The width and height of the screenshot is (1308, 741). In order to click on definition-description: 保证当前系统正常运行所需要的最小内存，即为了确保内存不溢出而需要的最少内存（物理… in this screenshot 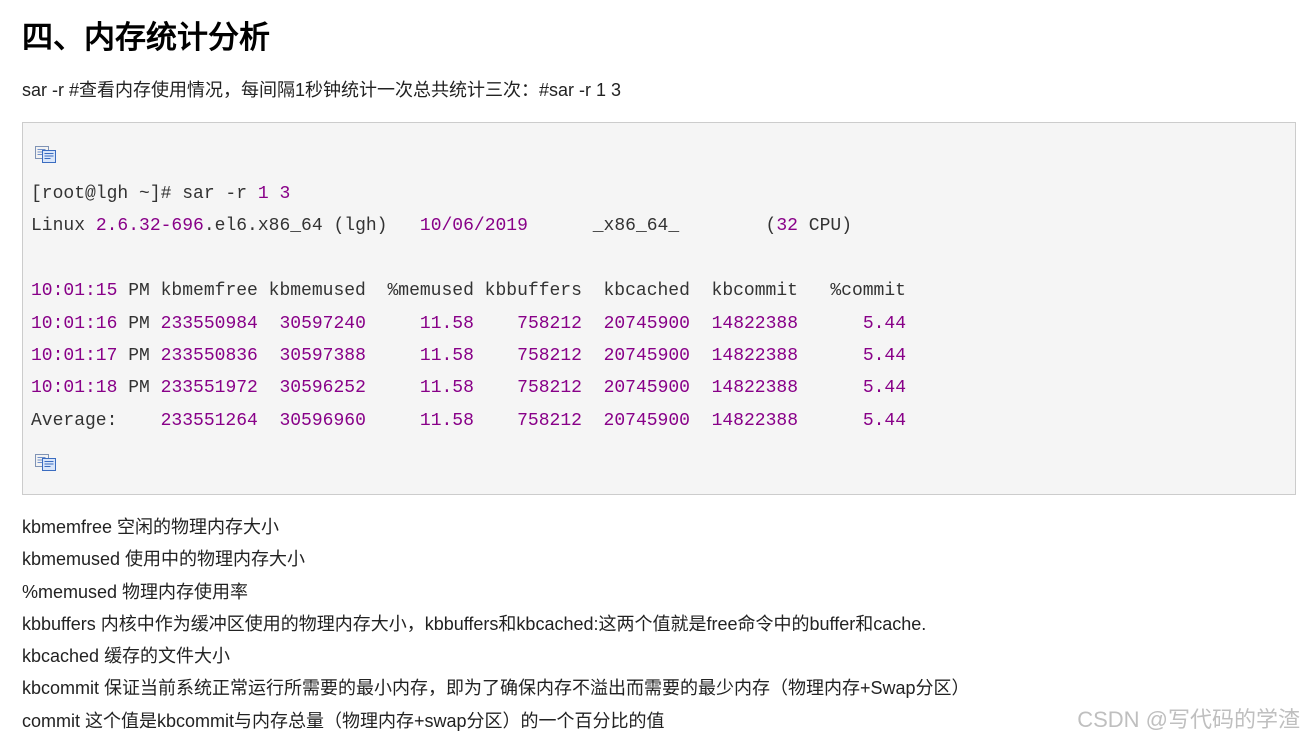, I will do `click(537, 688)`.